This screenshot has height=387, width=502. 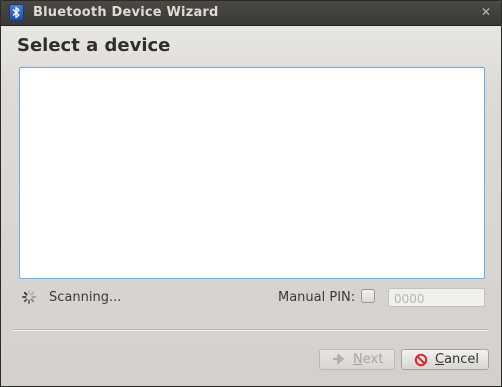 What do you see at coordinates (368, 359) in the screenshot?
I see `next-button-label: Next` at bounding box center [368, 359].